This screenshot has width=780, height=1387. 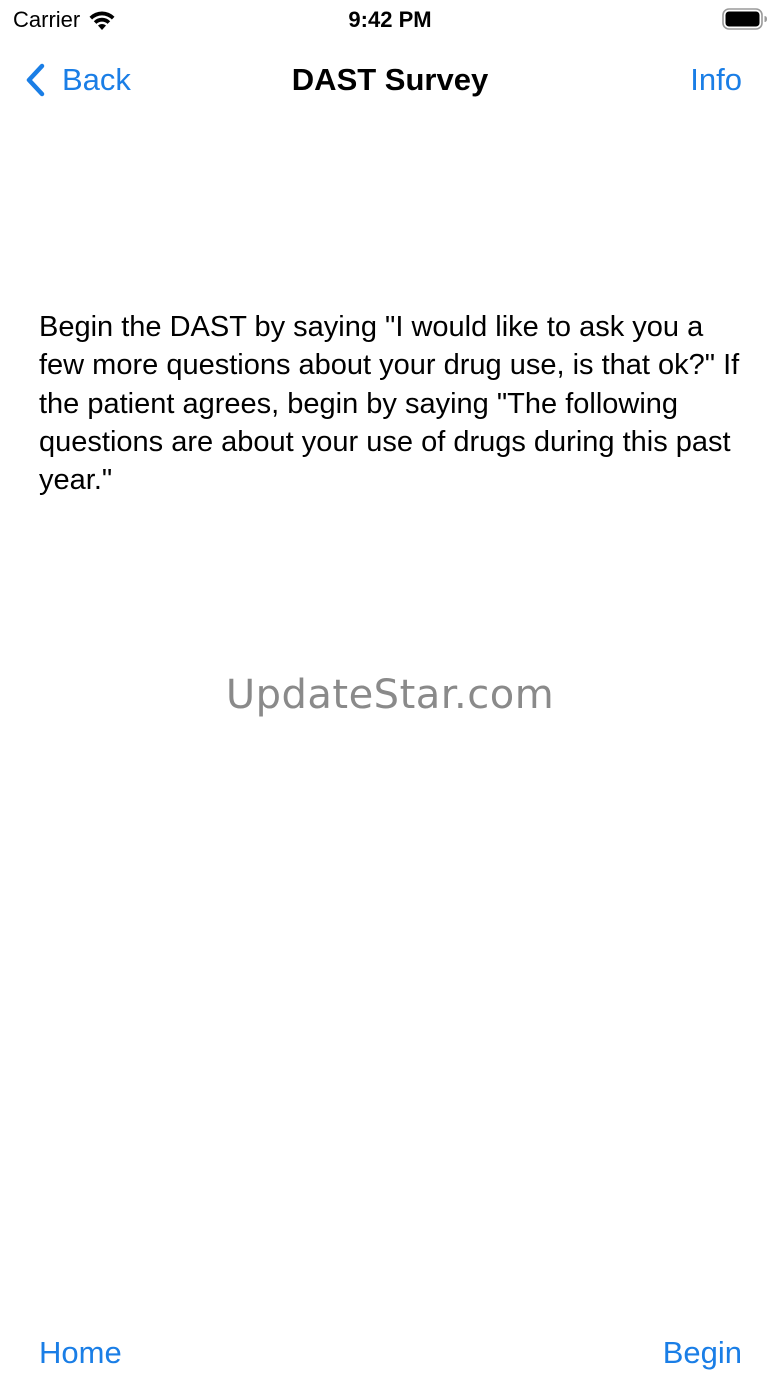 What do you see at coordinates (744, 19) in the screenshot?
I see `battery-icon` at bounding box center [744, 19].